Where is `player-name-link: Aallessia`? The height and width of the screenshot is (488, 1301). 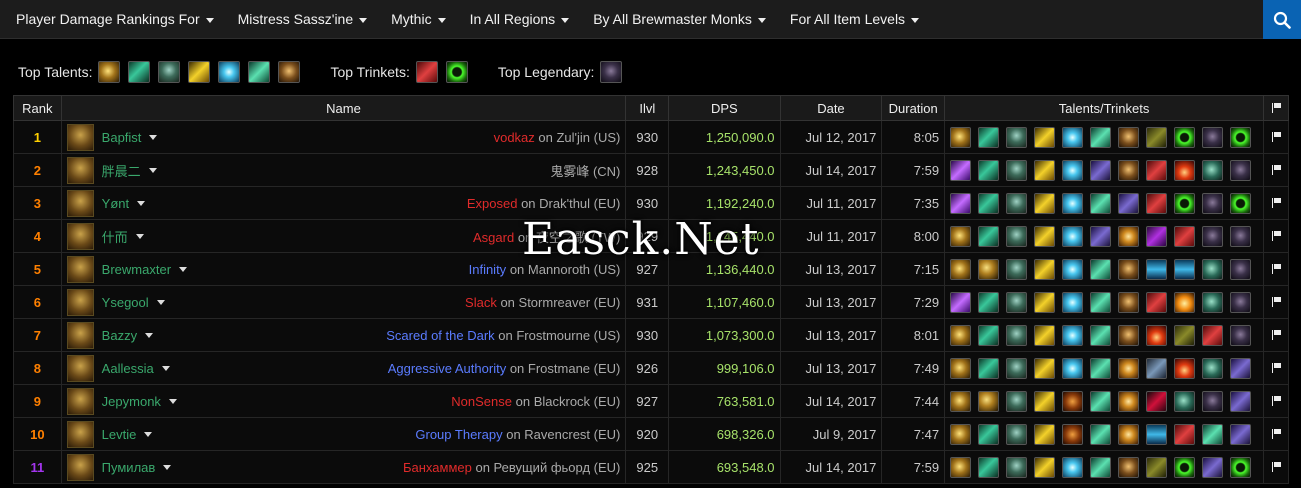
player-name-link: Aallessia is located at coordinates (128, 368).